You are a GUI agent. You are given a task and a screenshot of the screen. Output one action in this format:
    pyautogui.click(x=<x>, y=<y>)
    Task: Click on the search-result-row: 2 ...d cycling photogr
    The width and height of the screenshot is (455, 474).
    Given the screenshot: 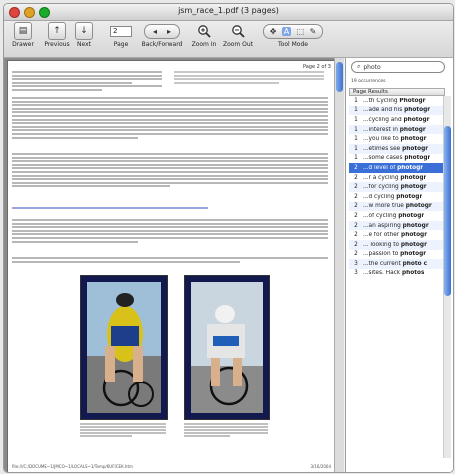 What is the action you would take?
    pyautogui.click(x=397, y=197)
    